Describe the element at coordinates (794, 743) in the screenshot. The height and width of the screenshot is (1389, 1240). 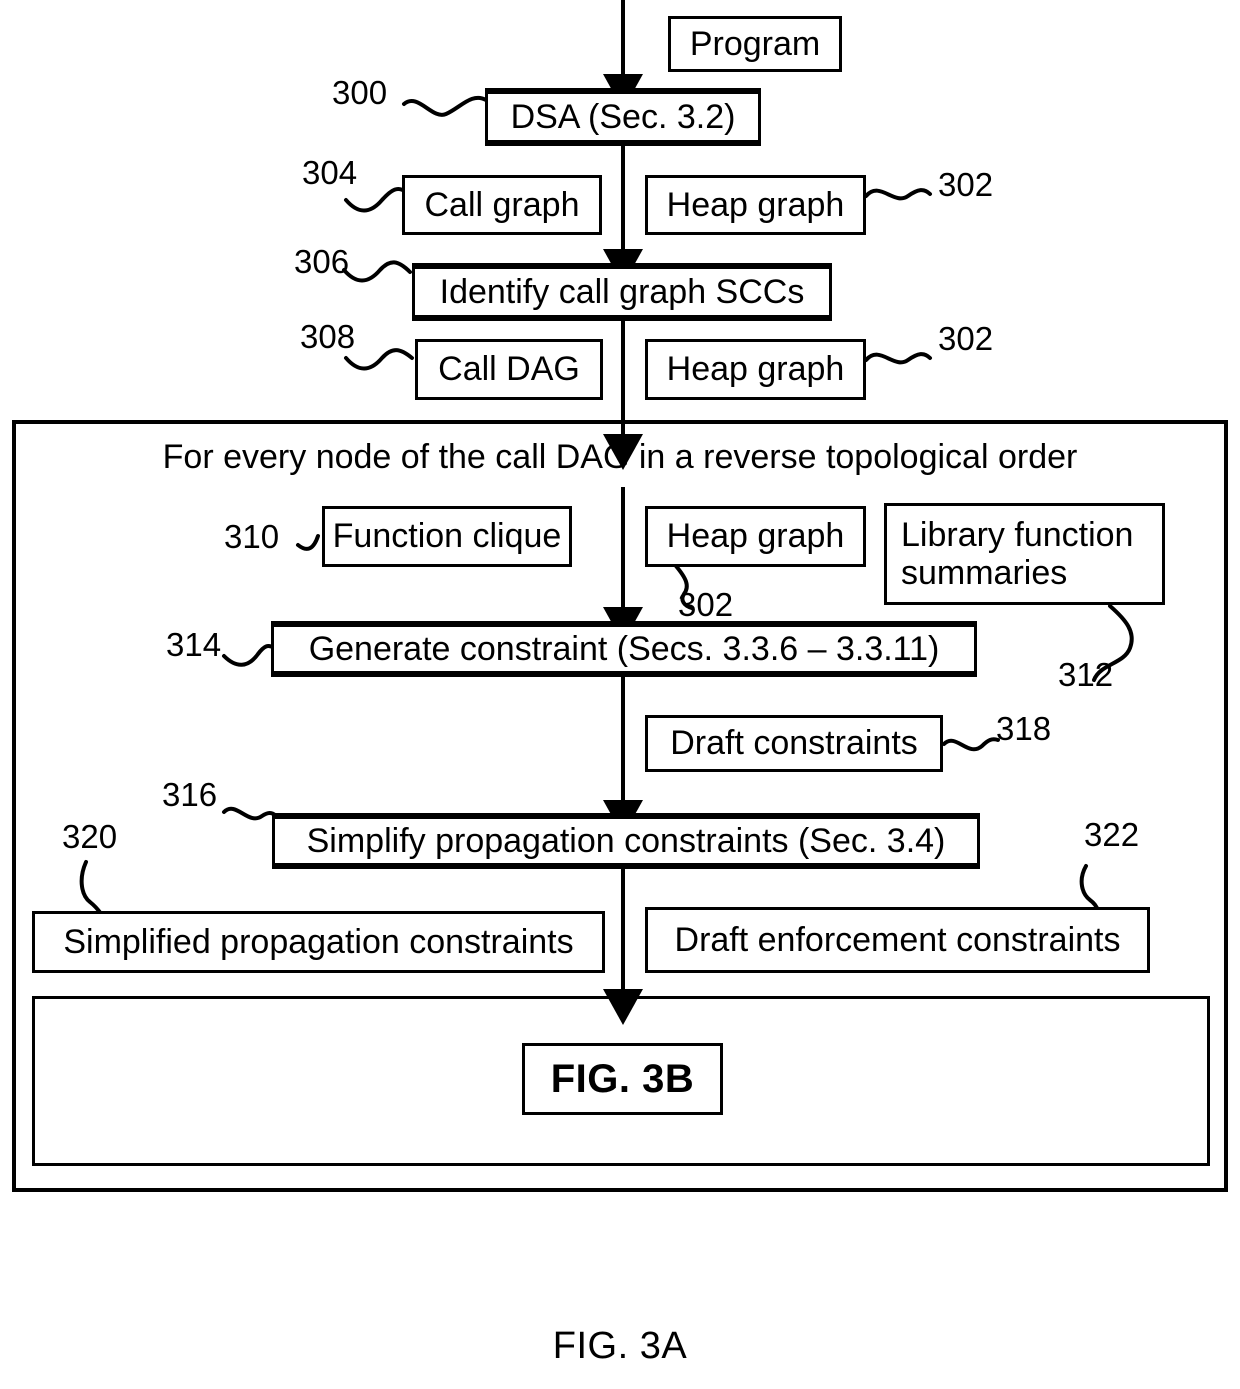
I see `node-draft-constraints: Draft constraints` at that location.